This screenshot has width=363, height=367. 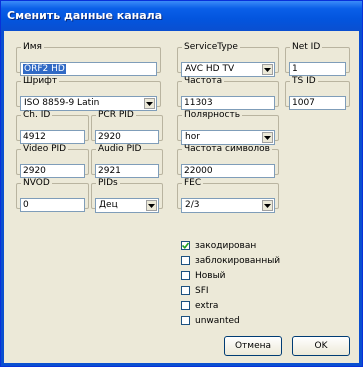 I want to click on pcr-pid-group: PCR PID 2920, so click(x=127, y=127).